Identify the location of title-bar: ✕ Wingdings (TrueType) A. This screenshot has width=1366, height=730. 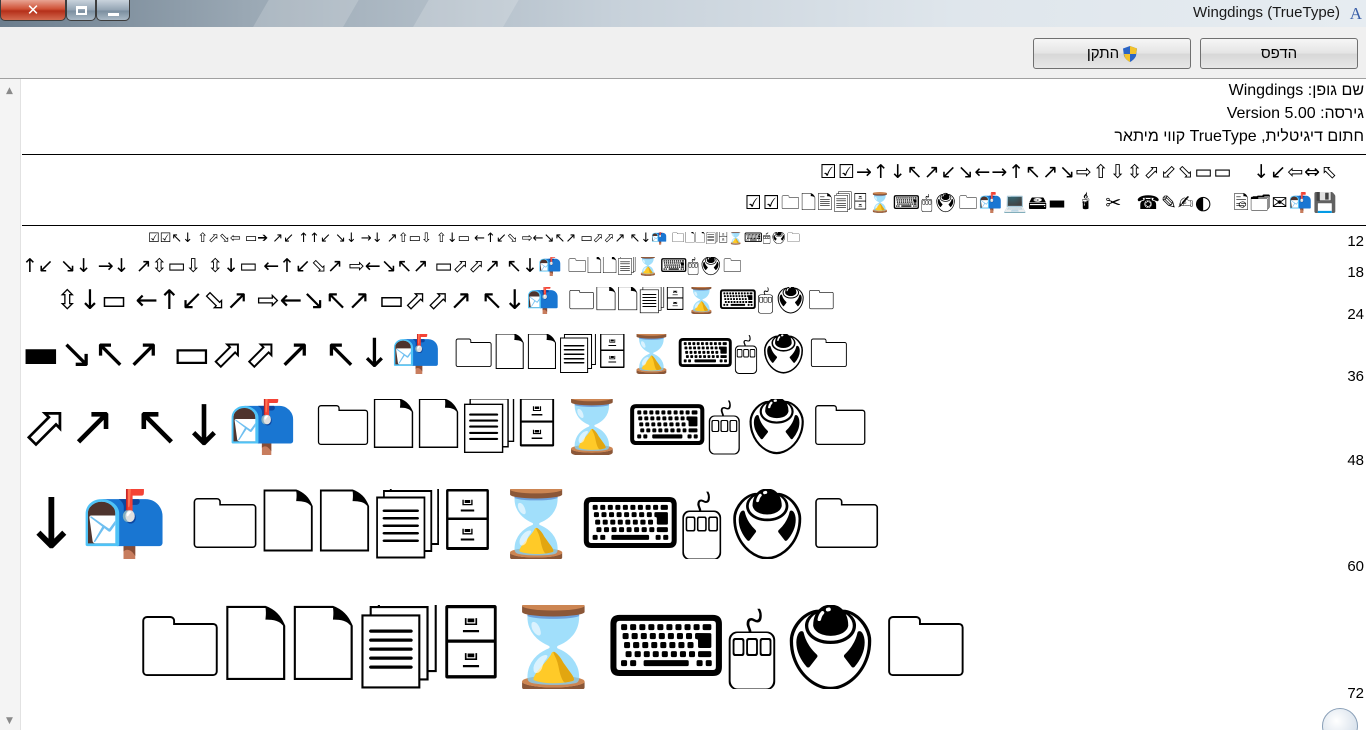
(683, 13).